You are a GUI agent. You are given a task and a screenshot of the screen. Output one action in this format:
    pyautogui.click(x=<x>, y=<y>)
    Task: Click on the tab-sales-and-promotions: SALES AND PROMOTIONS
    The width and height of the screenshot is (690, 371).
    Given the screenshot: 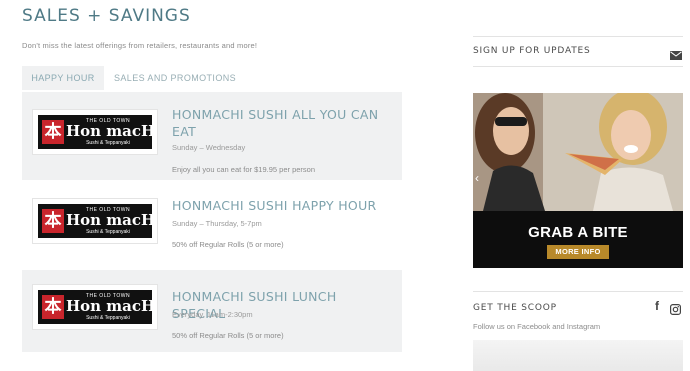 What is the action you would take?
    pyautogui.click(x=175, y=78)
    